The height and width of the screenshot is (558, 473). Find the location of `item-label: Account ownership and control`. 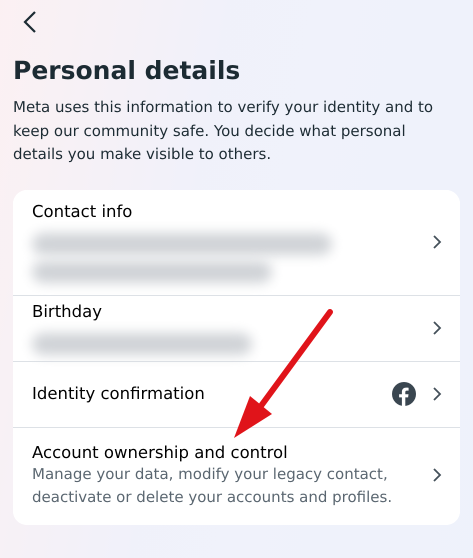

item-label: Account ownership and control is located at coordinates (160, 452).